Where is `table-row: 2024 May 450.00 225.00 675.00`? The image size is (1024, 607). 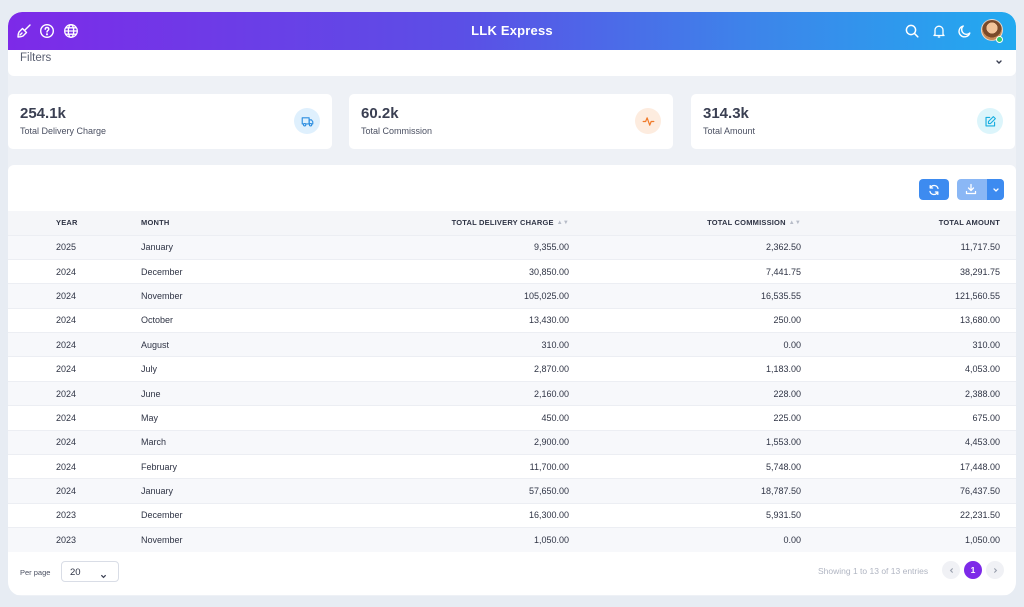 table-row: 2024 May 450.00 225.00 675.00 is located at coordinates (512, 417).